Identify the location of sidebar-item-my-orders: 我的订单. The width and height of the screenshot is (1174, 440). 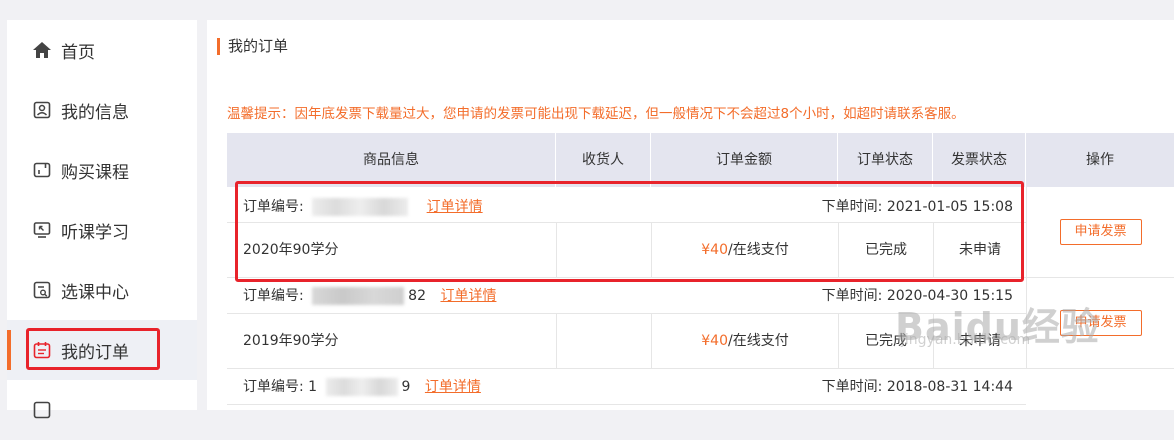
(102, 350).